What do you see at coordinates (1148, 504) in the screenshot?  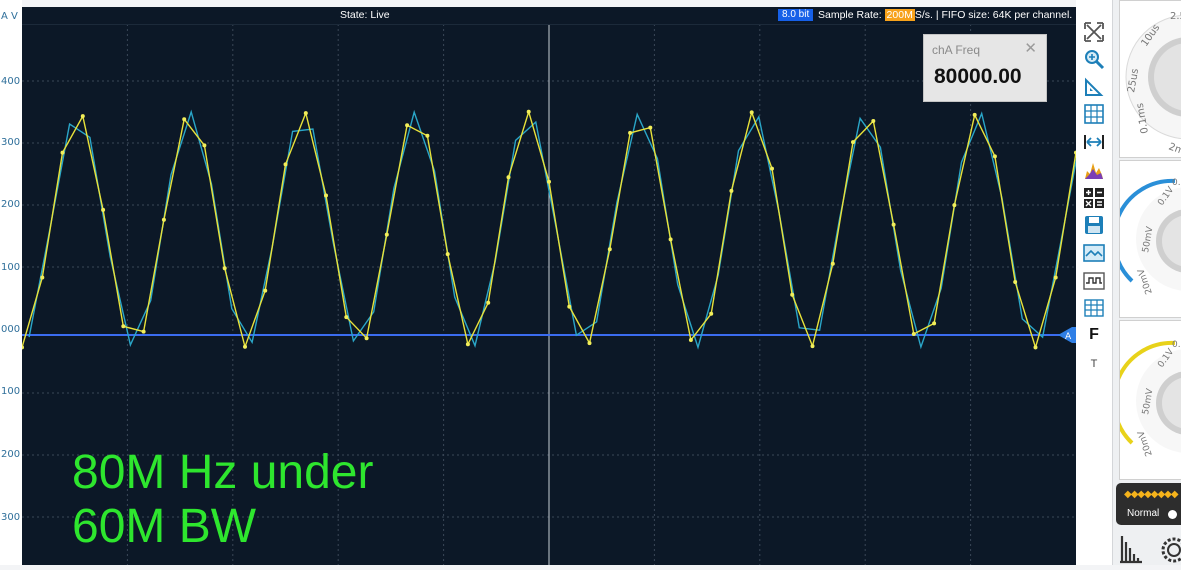 I see `trigger-mode-button: ◆◆◆◆◆◆◆◆ Normal` at bounding box center [1148, 504].